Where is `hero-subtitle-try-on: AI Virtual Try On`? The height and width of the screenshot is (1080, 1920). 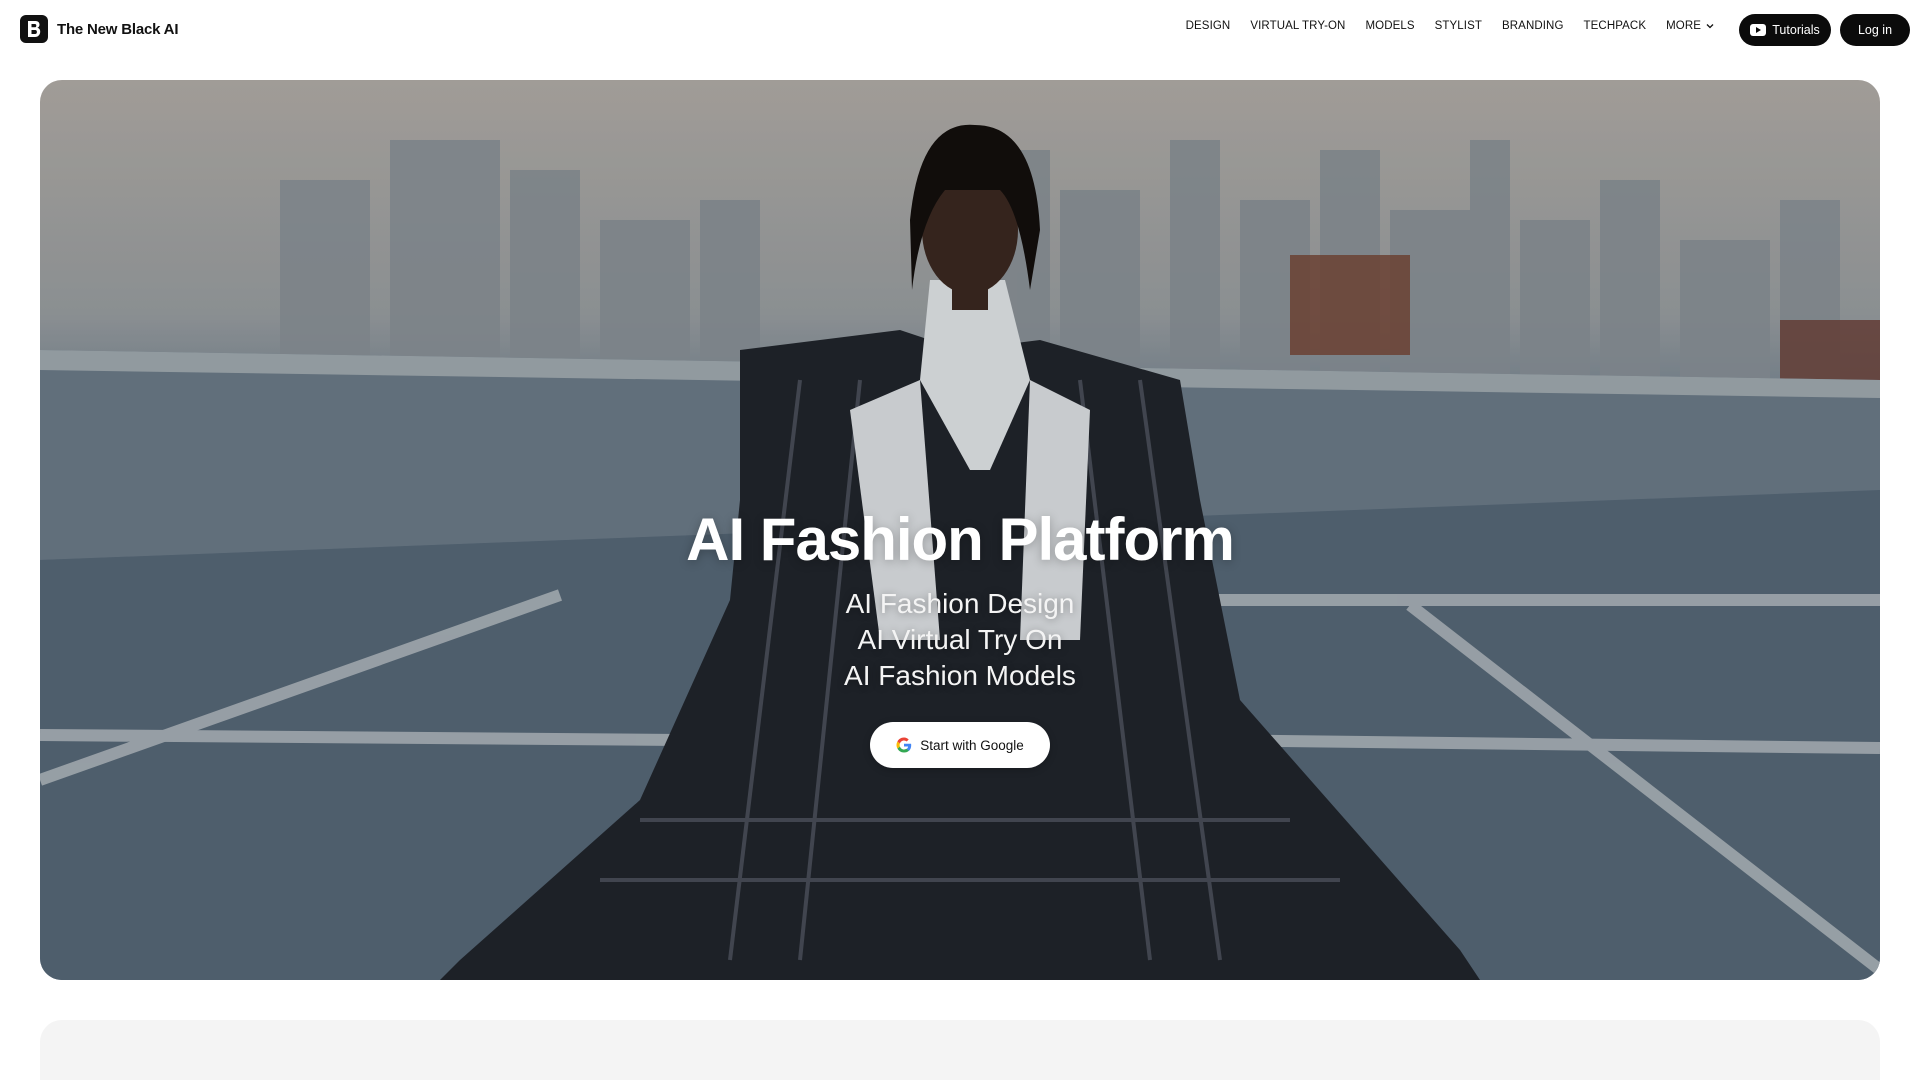
hero-subtitle-try-on: AI Virtual Try On is located at coordinates (960, 639).